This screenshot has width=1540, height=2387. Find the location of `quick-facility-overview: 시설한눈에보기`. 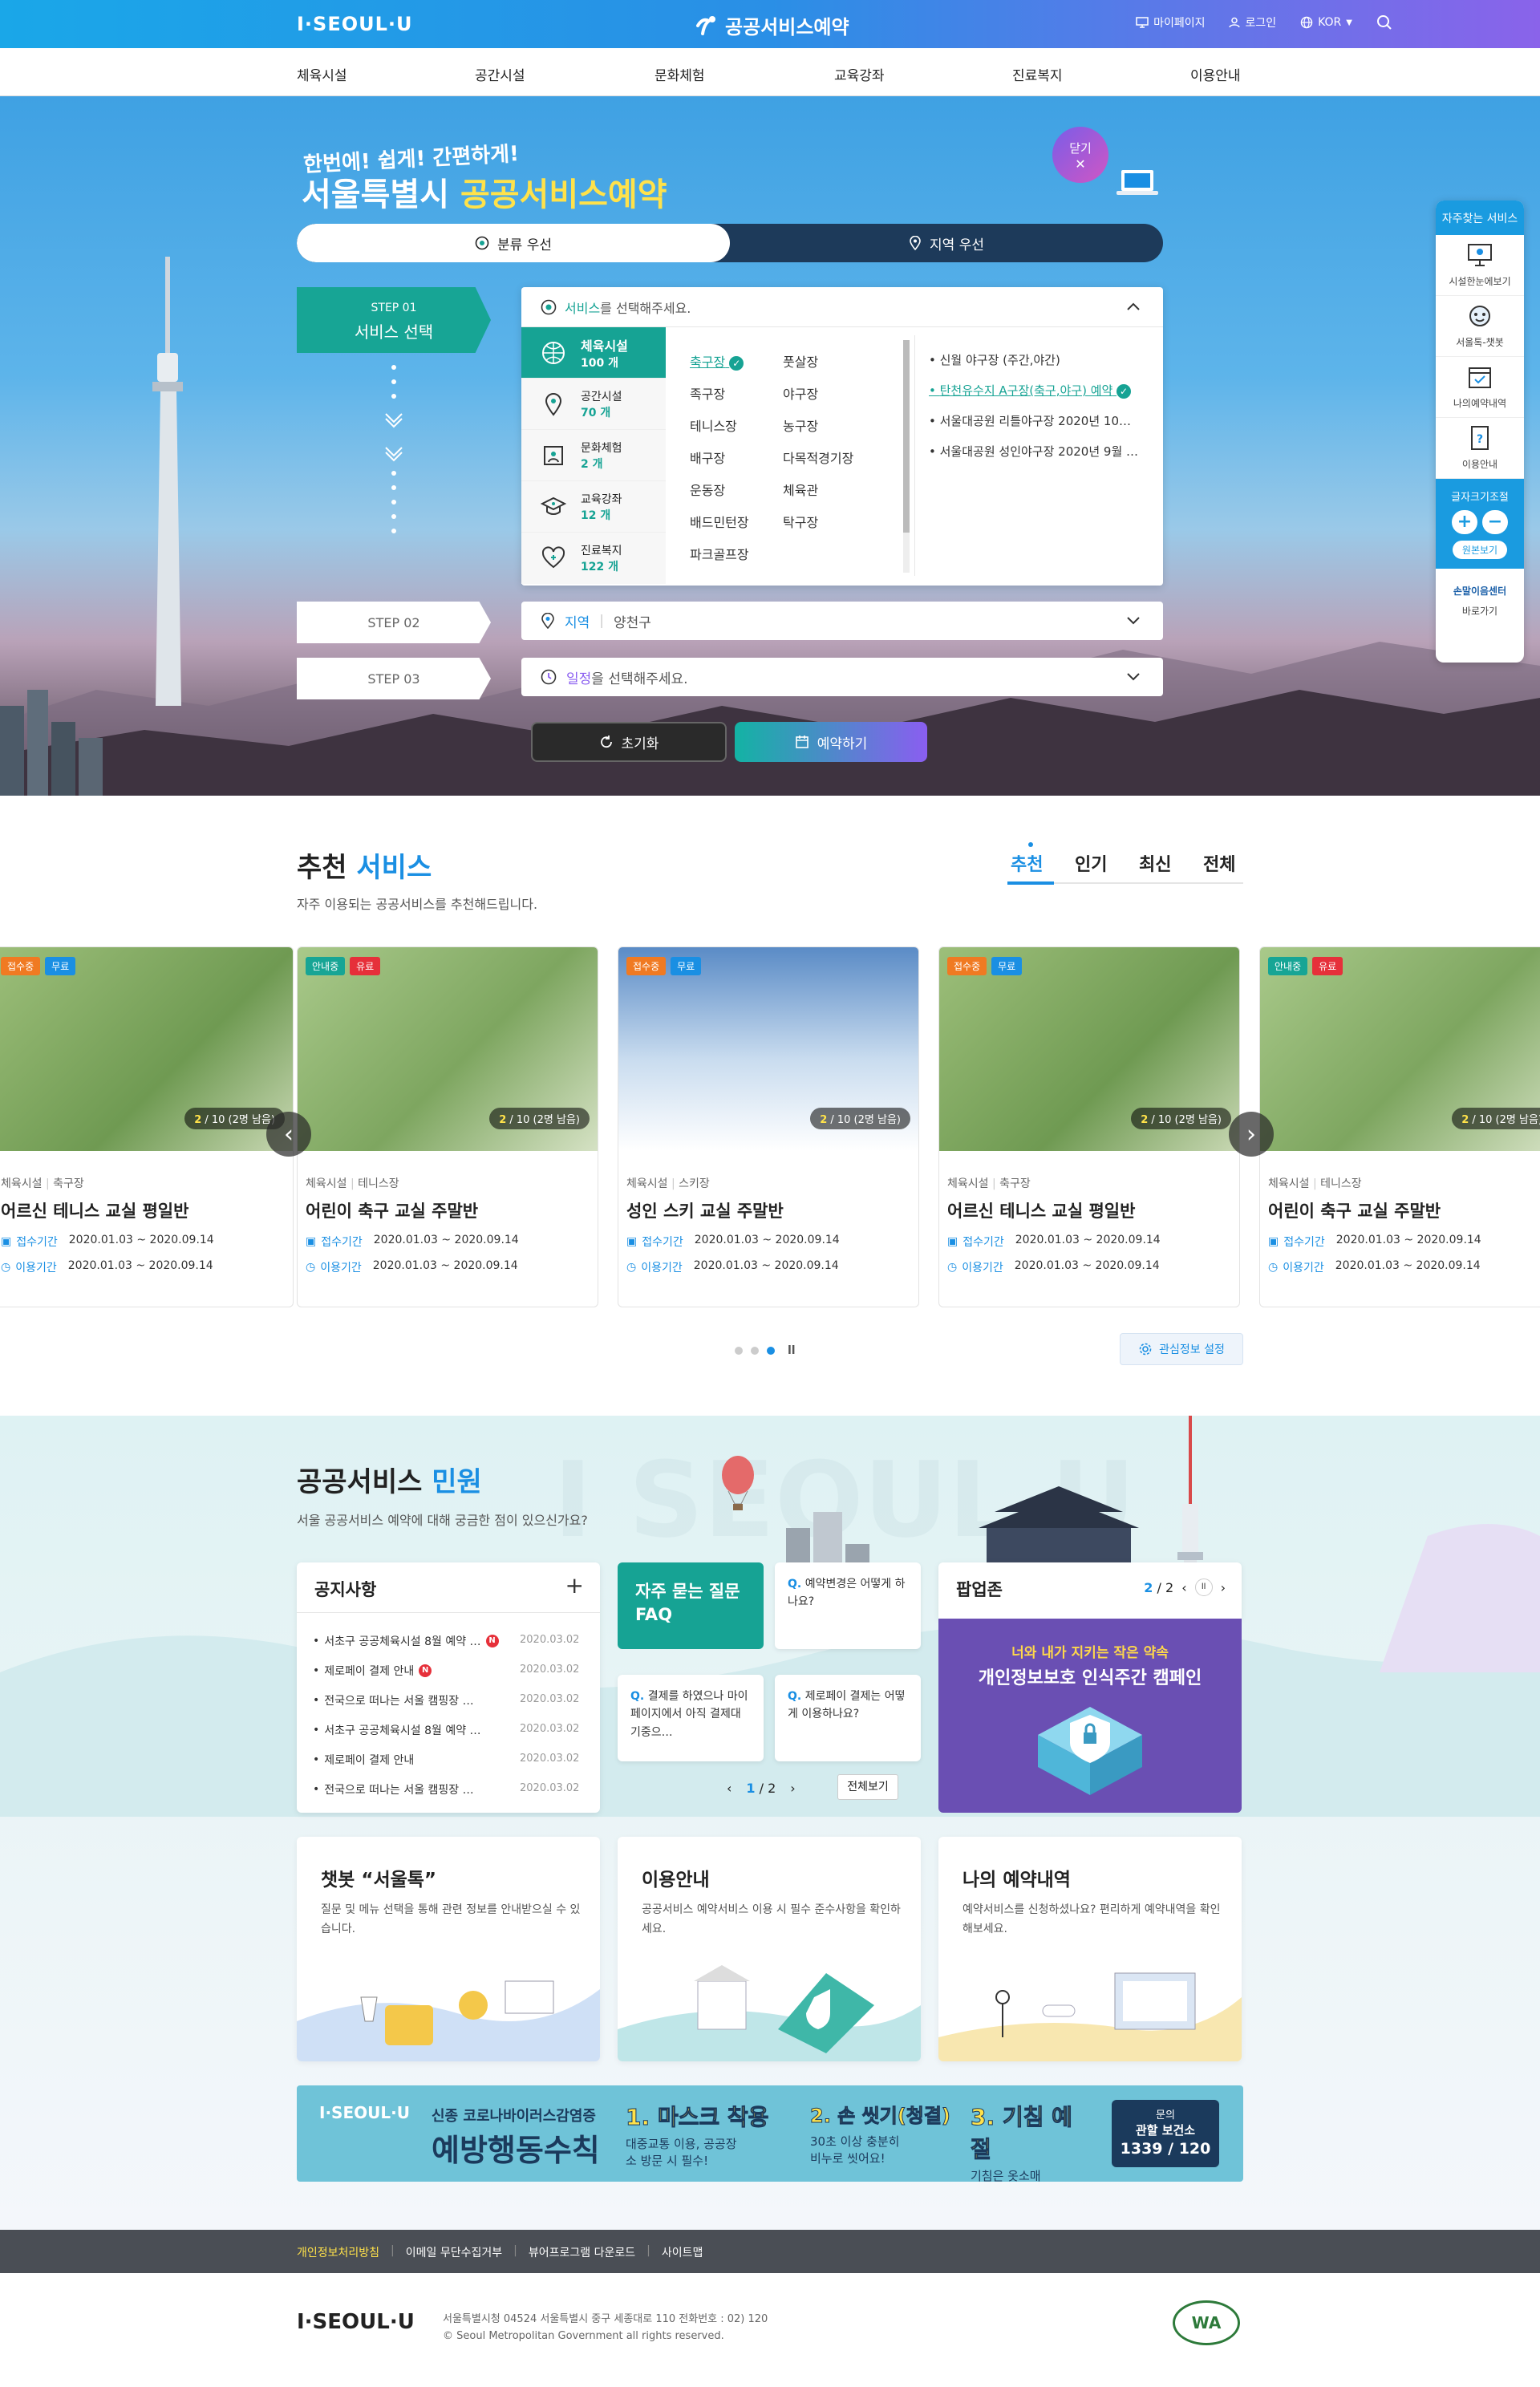

quick-facility-overview: 시설한눈에보기 is located at coordinates (1480, 265).